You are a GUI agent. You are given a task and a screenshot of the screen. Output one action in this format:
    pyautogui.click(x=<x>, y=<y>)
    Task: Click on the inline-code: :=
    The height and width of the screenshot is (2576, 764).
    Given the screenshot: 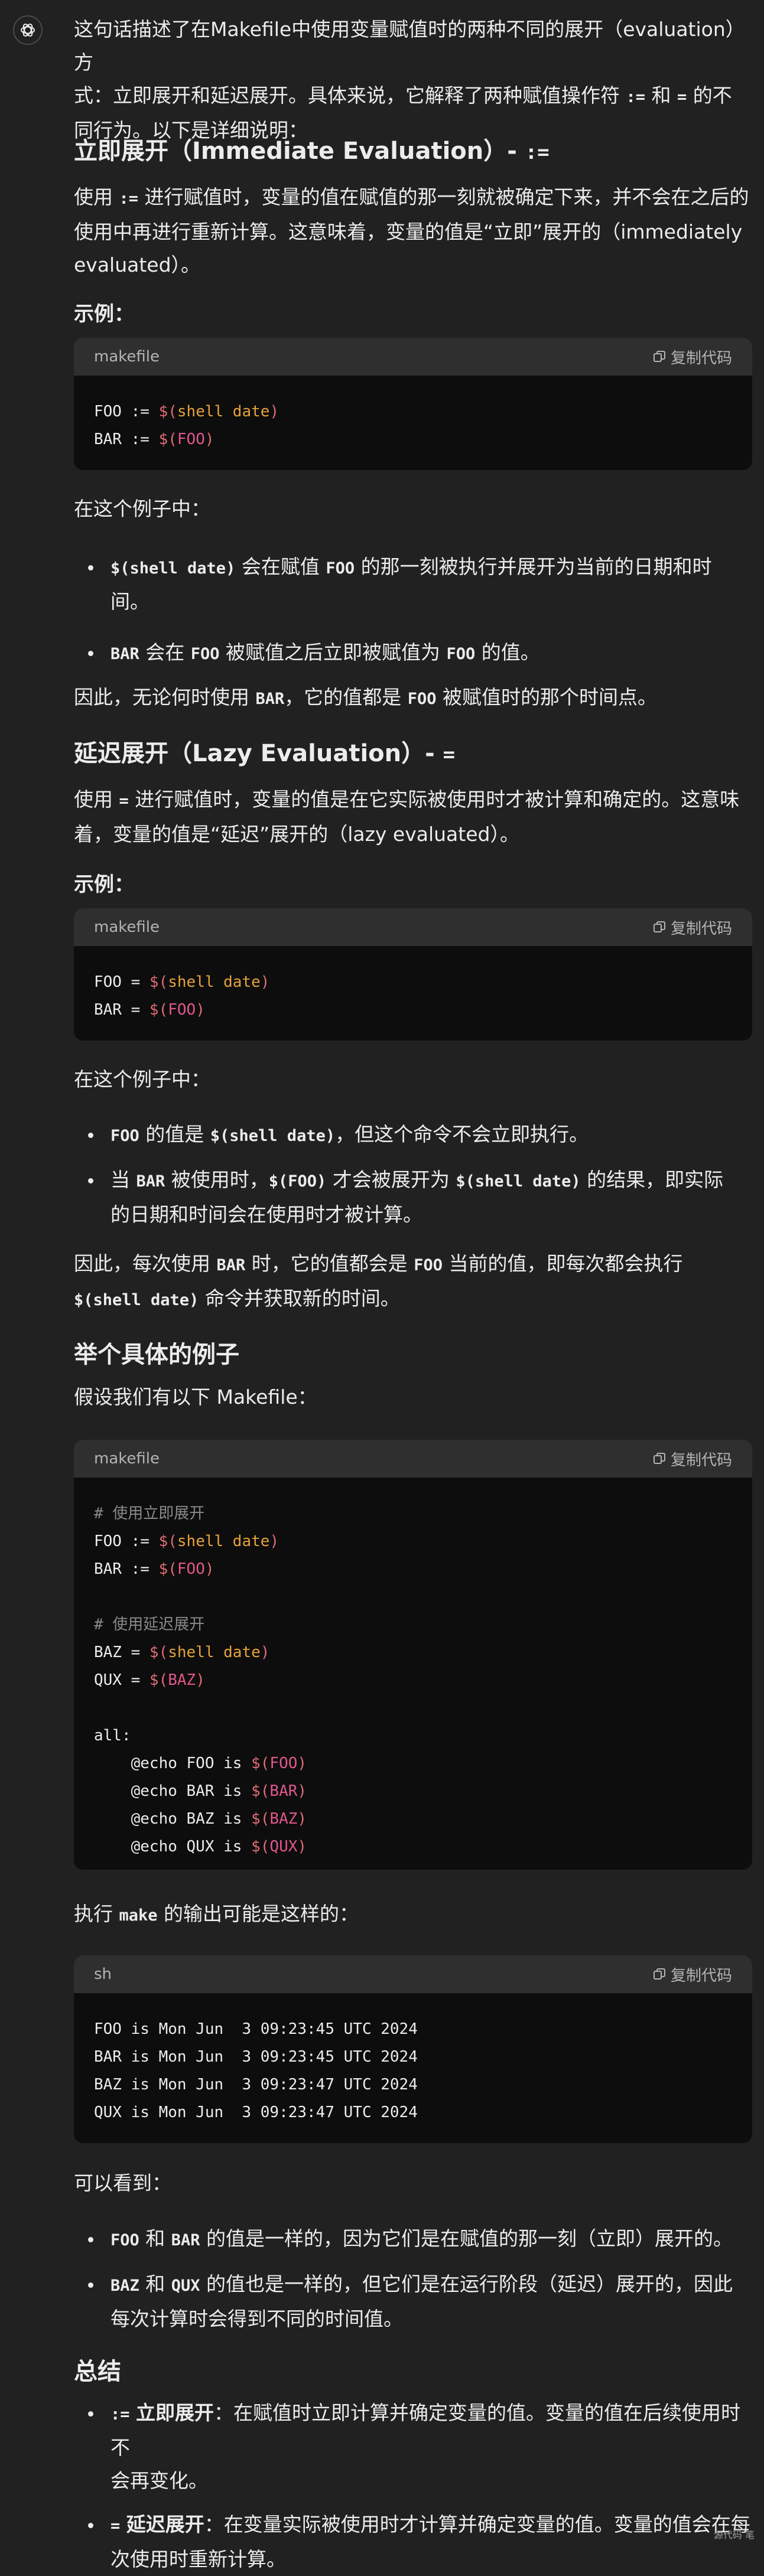 What is the action you would take?
    pyautogui.click(x=636, y=97)
    